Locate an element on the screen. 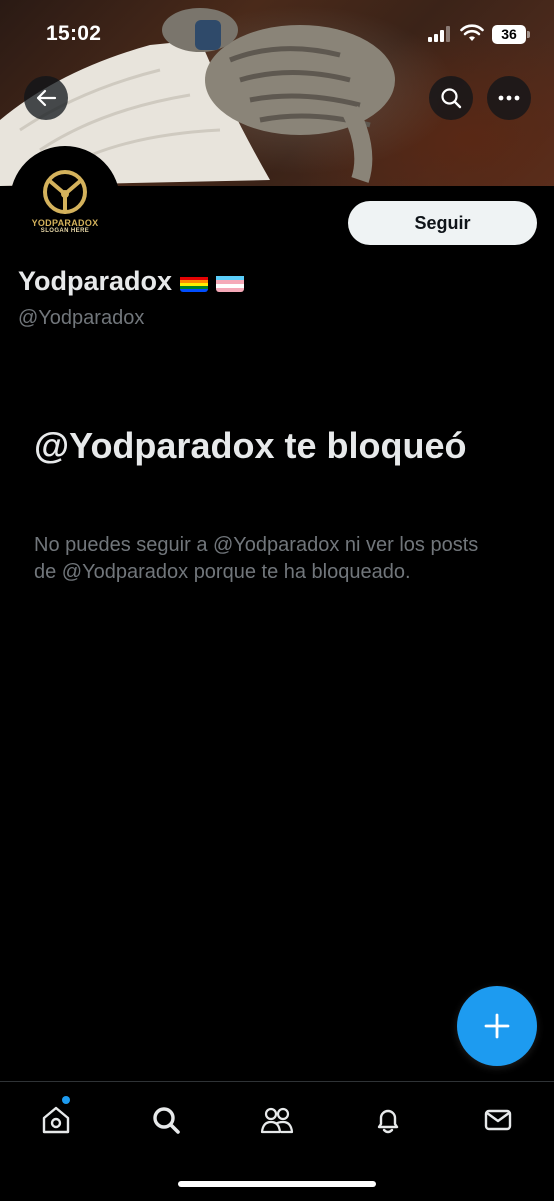 The width and height of the screenshot is (554, 1201). notifications-icon is located at coordinates (388, 1121).